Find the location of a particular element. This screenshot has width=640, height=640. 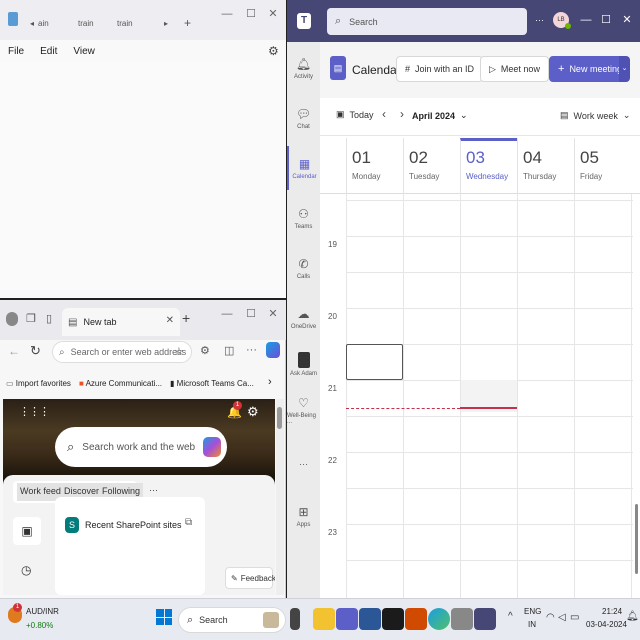

teams-active-icon is located at coordinates (485, 619).